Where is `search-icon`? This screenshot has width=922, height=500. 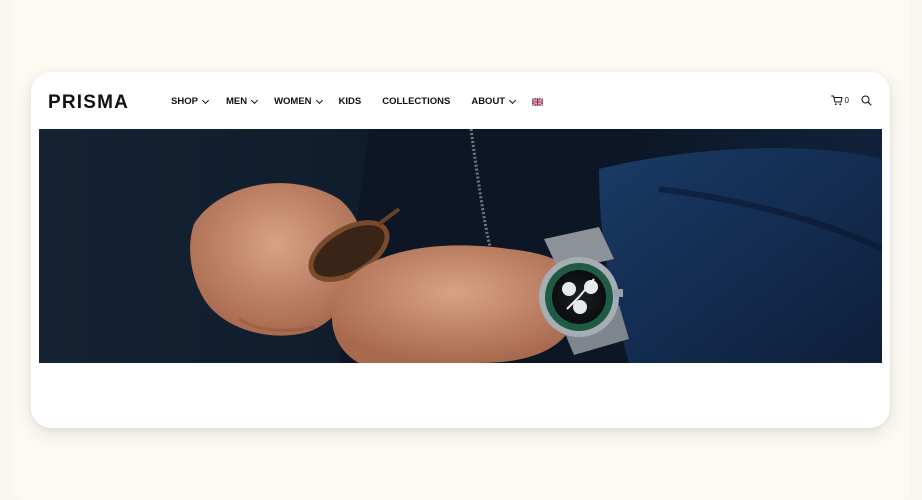
search-icon is located at coordinates (866, 100).